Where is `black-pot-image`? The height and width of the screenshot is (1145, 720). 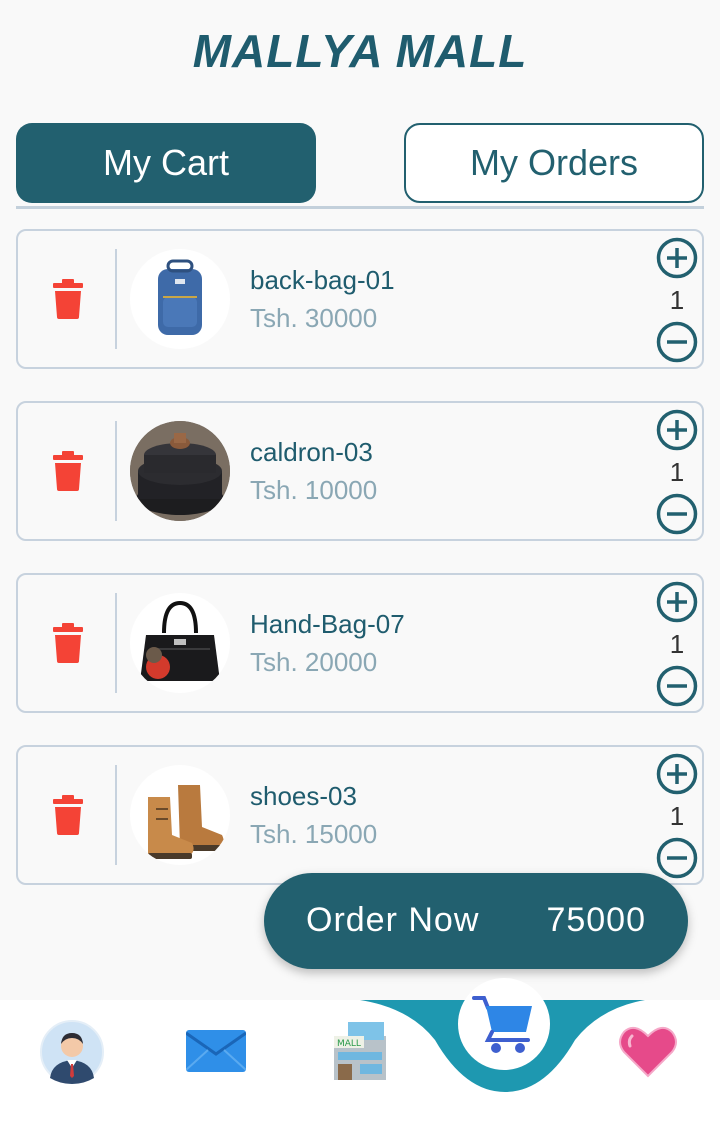
black-pot-image is located at coordinates (180, 471).